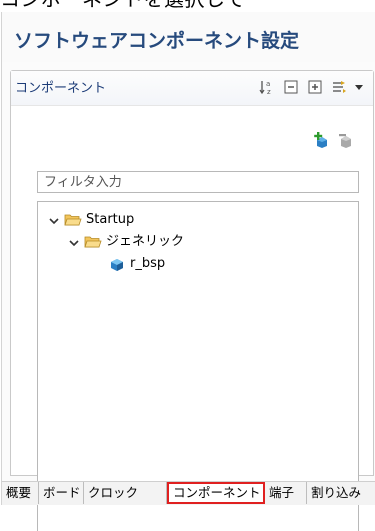  What do you see at coordinates (339, 87) in the screenshot?
I see `view-menu-icon` at bounding box center [339, 87].